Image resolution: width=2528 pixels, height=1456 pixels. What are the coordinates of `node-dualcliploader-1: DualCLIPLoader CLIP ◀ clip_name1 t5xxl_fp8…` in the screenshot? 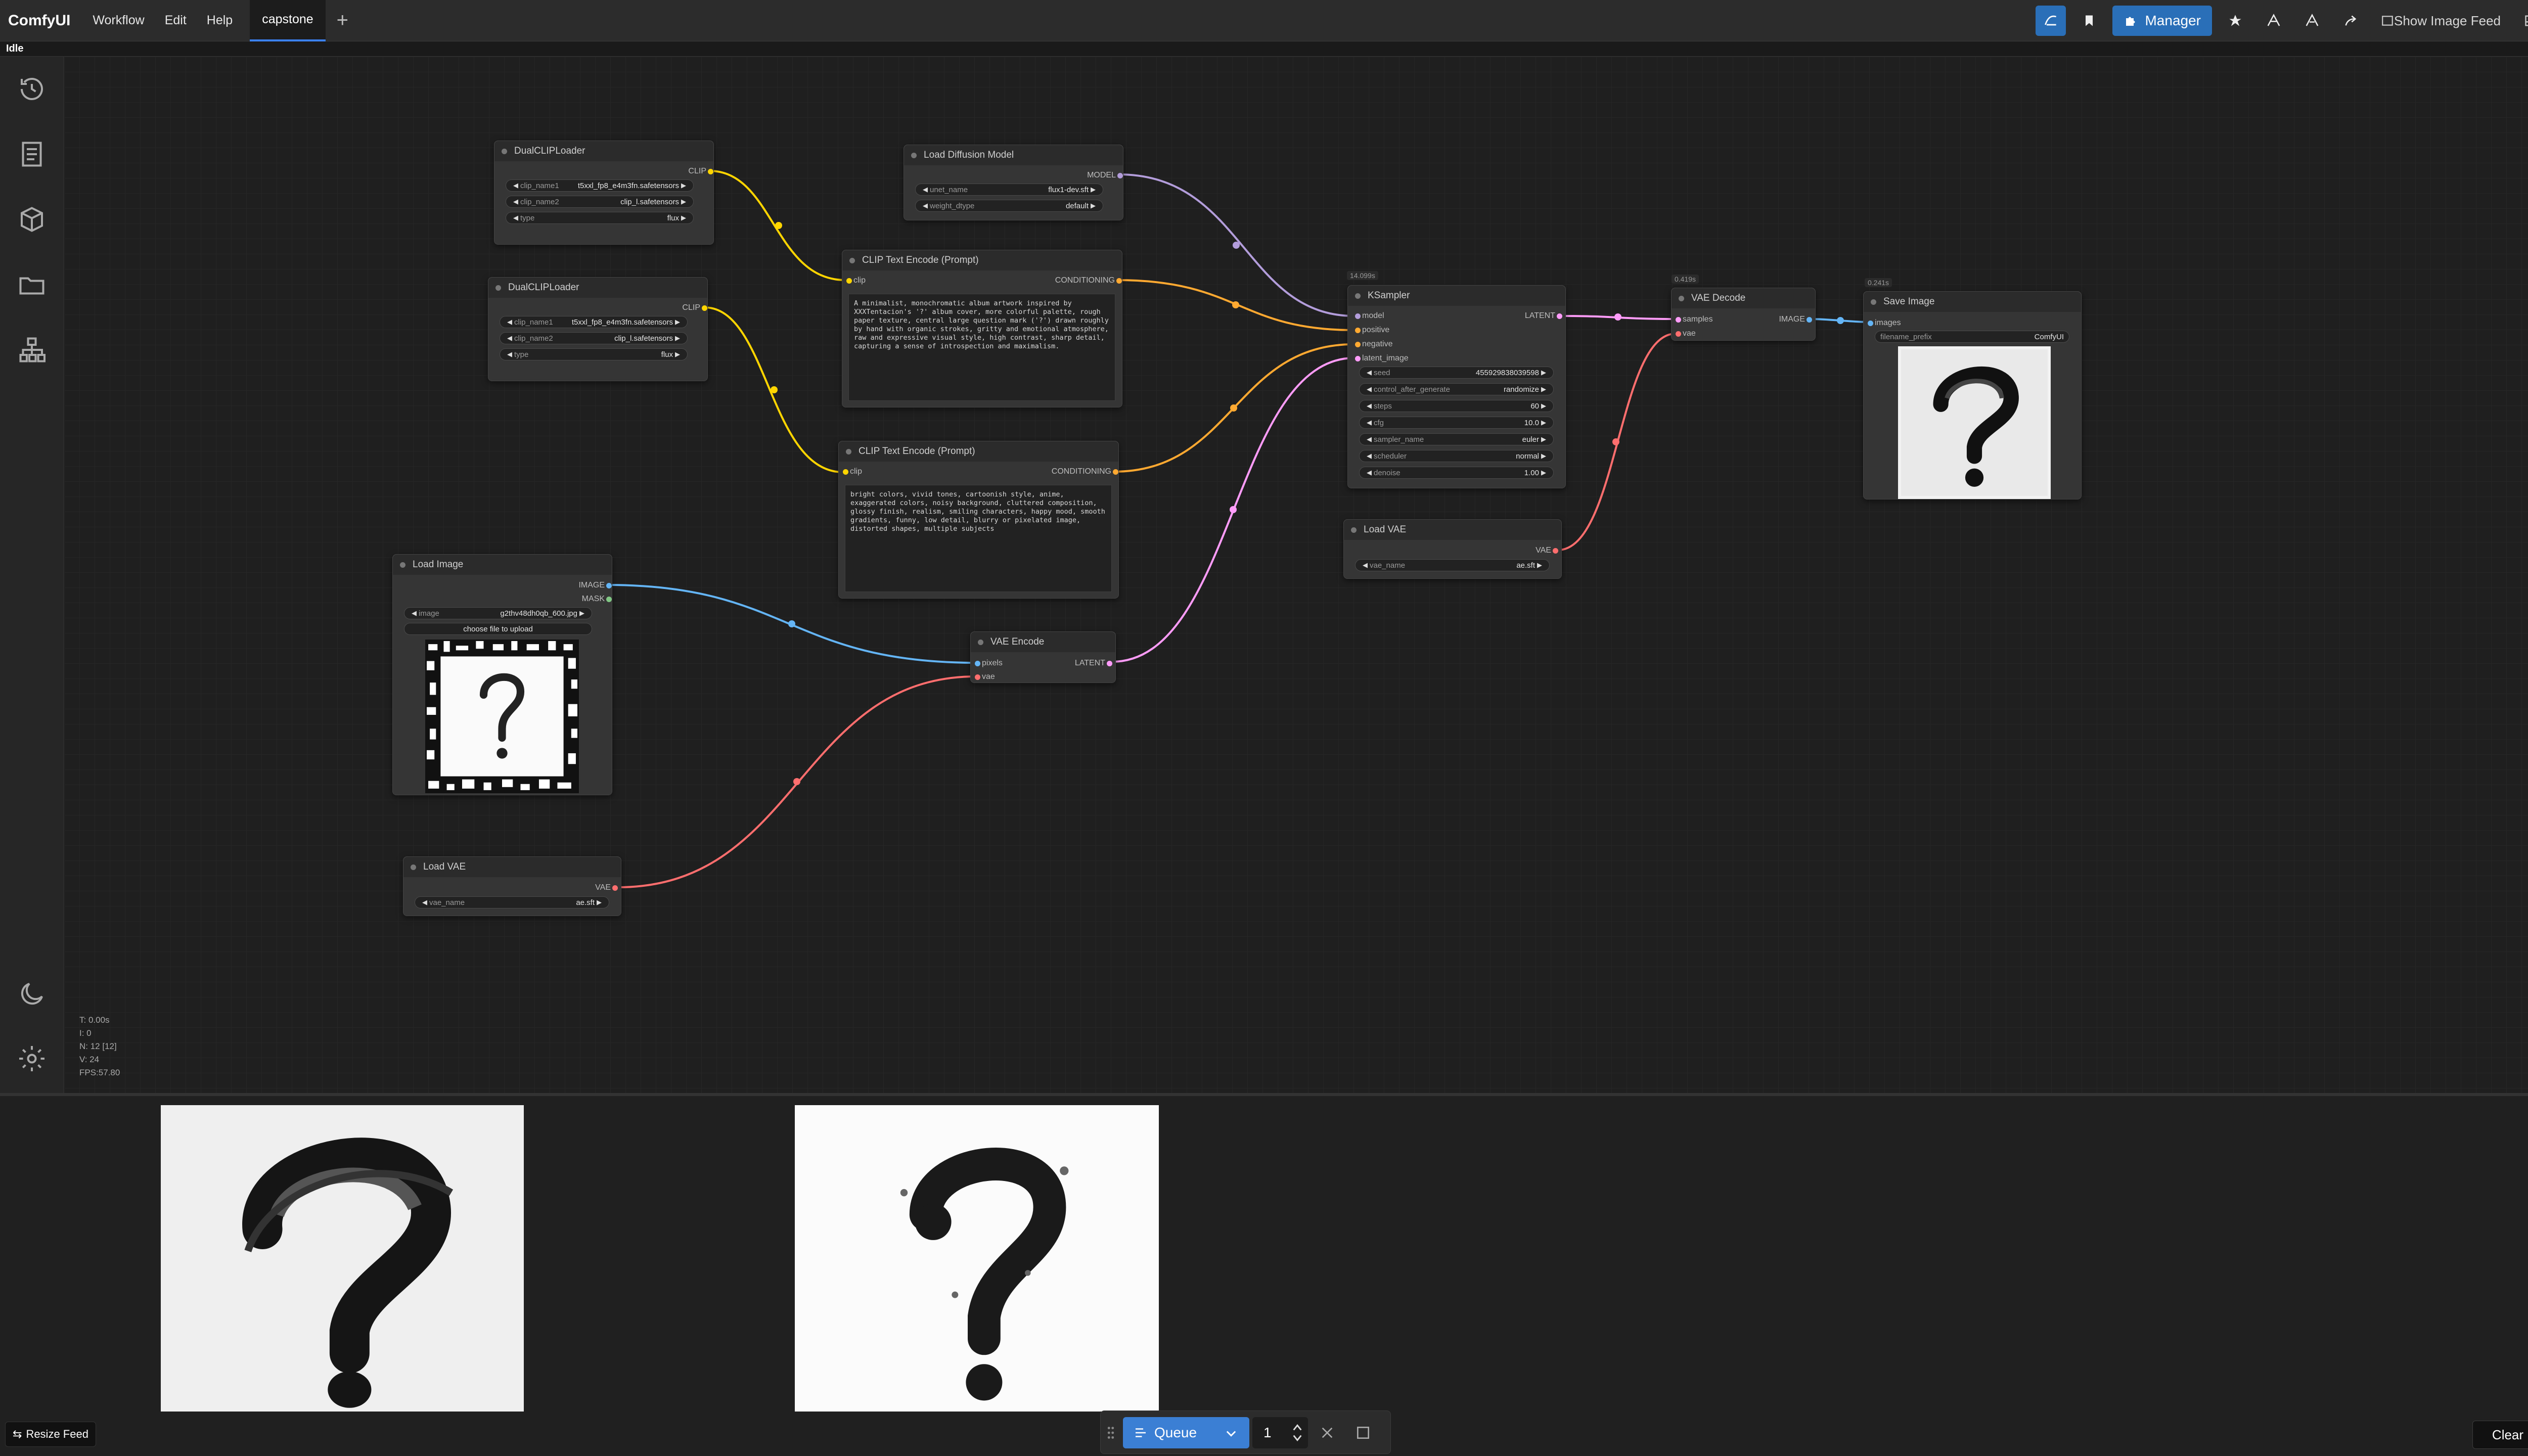 It's located at (604, 193).